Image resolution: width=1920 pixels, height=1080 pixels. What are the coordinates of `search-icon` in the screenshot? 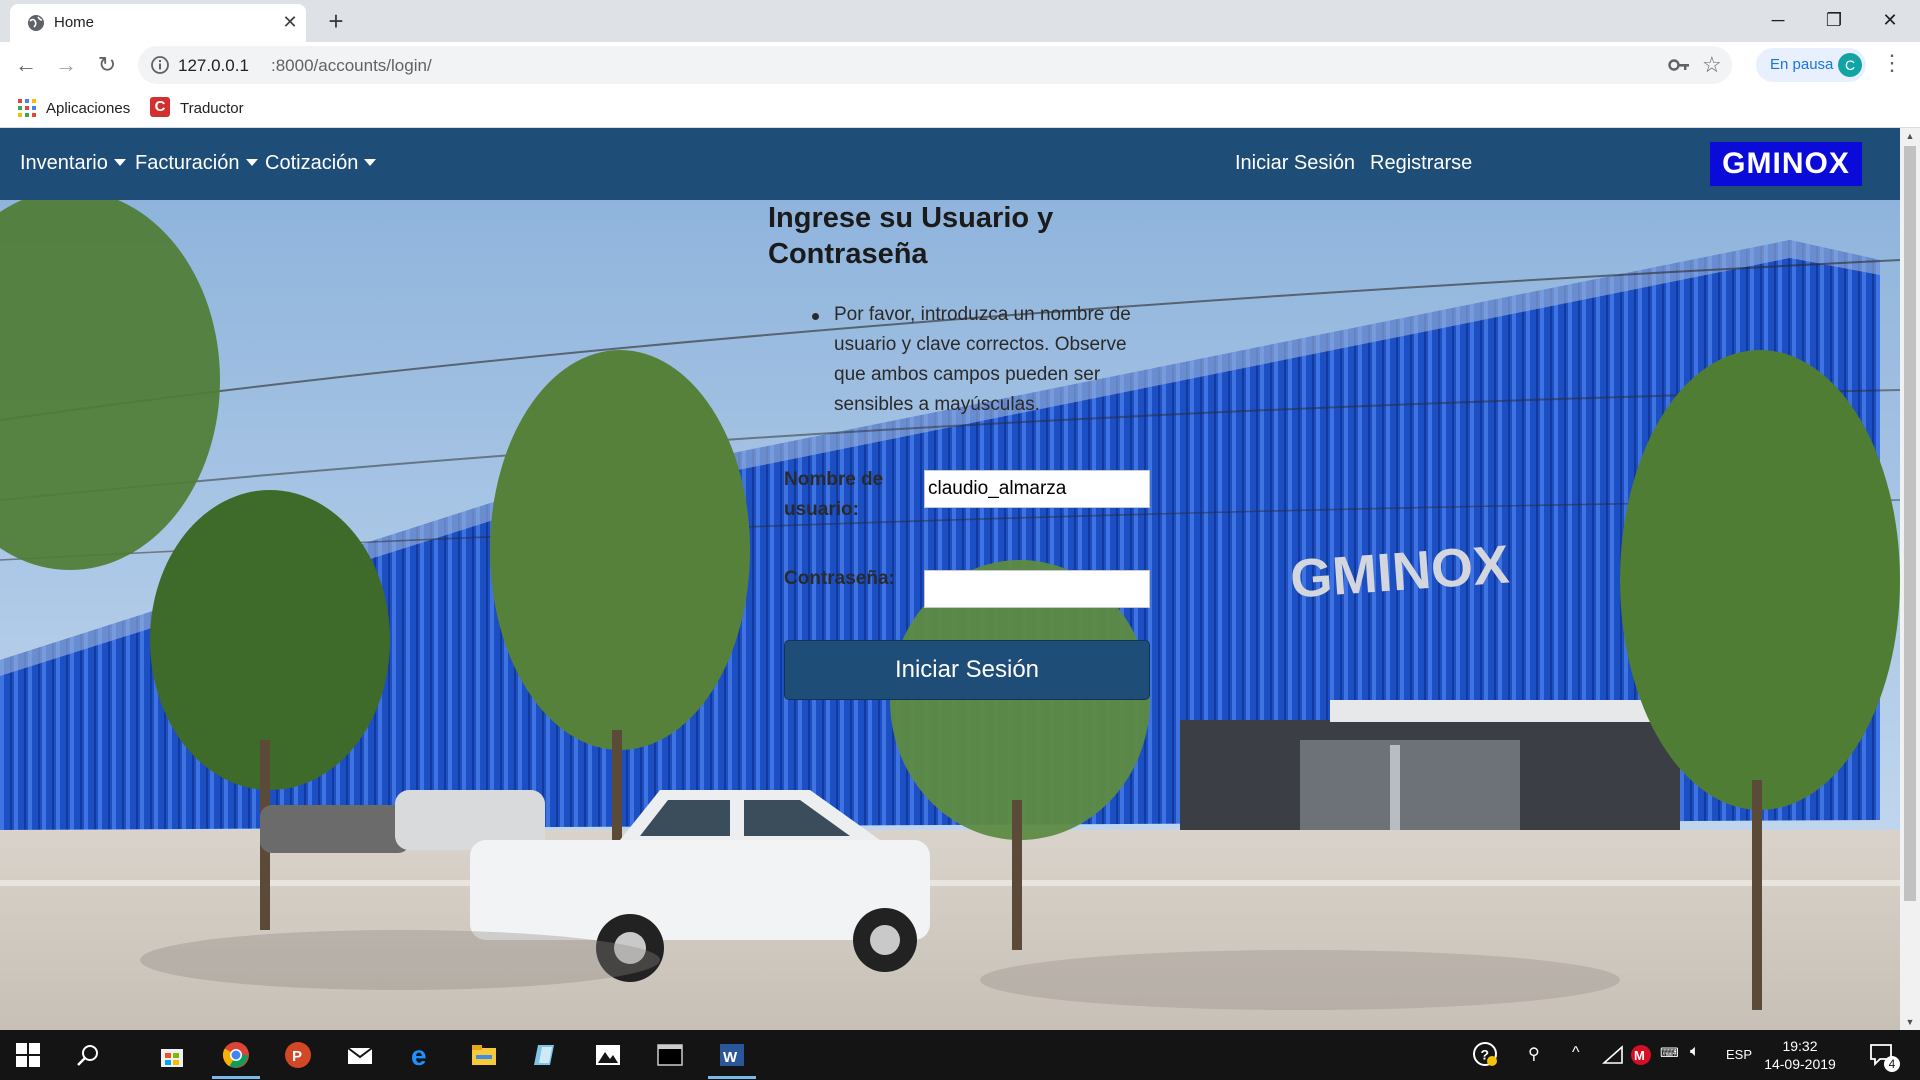 It's located at (88, 1055).